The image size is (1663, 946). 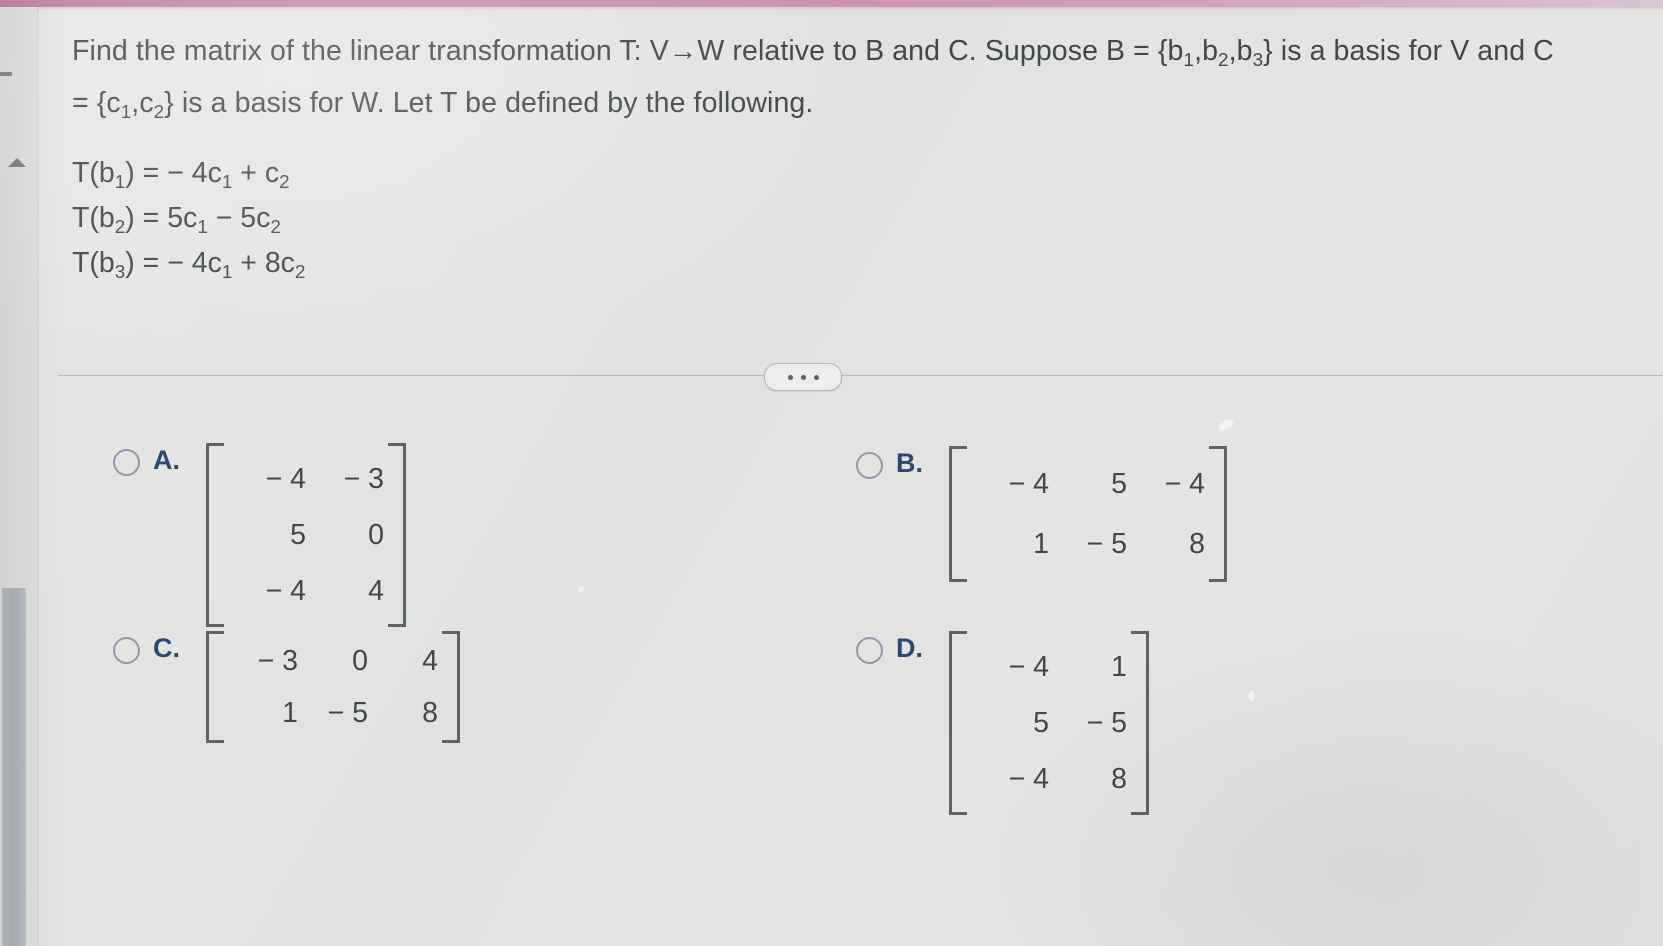 What do you see at coordinates (194, 263) in the screenshot?
I see `eq3-rhs-term1: − 4c` at bounding box center [194, 263].